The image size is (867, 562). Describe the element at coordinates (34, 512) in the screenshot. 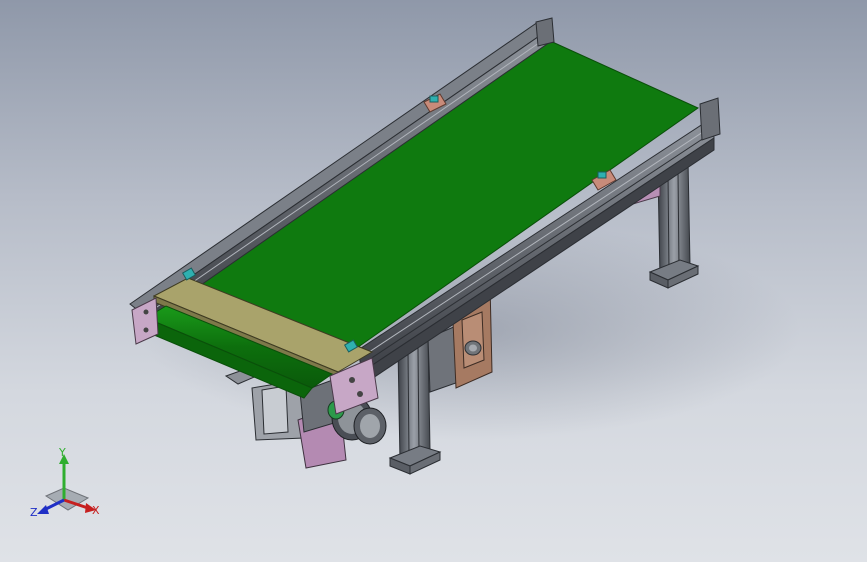

I see `z-axis-label: Z` at that location.